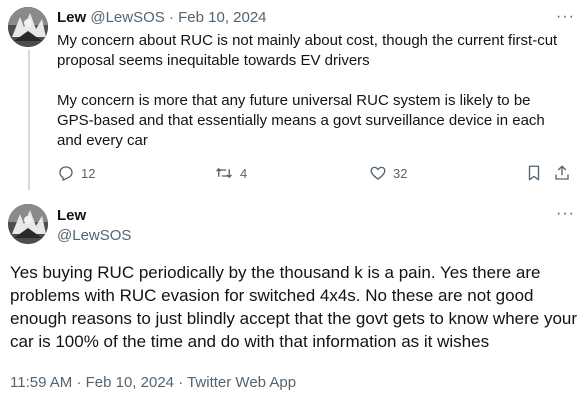 This screenshot has height=401, width=588. I want to click on tweet-header: Lew @LewSOS · Feb 10, 2024, so click(162, 18).